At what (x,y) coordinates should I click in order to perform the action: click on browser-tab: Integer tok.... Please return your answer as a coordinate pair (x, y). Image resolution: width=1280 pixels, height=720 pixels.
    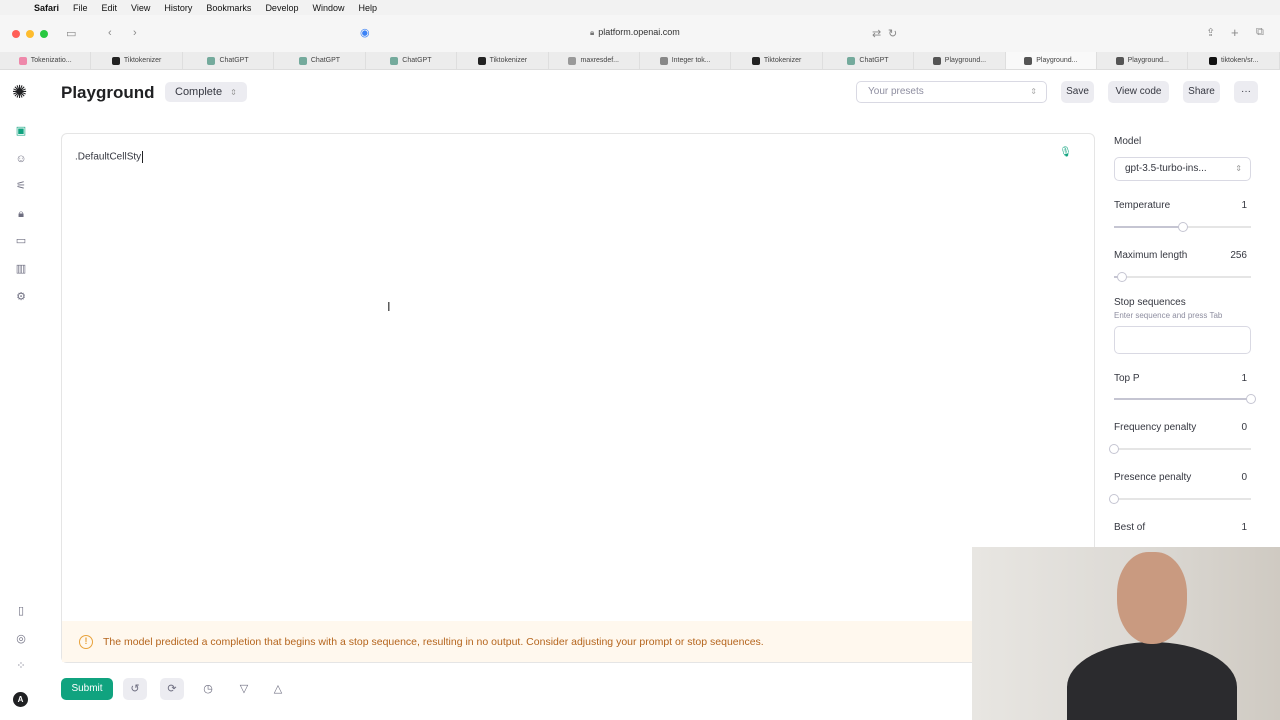
    Looking at the image, I should click on (686, 60).